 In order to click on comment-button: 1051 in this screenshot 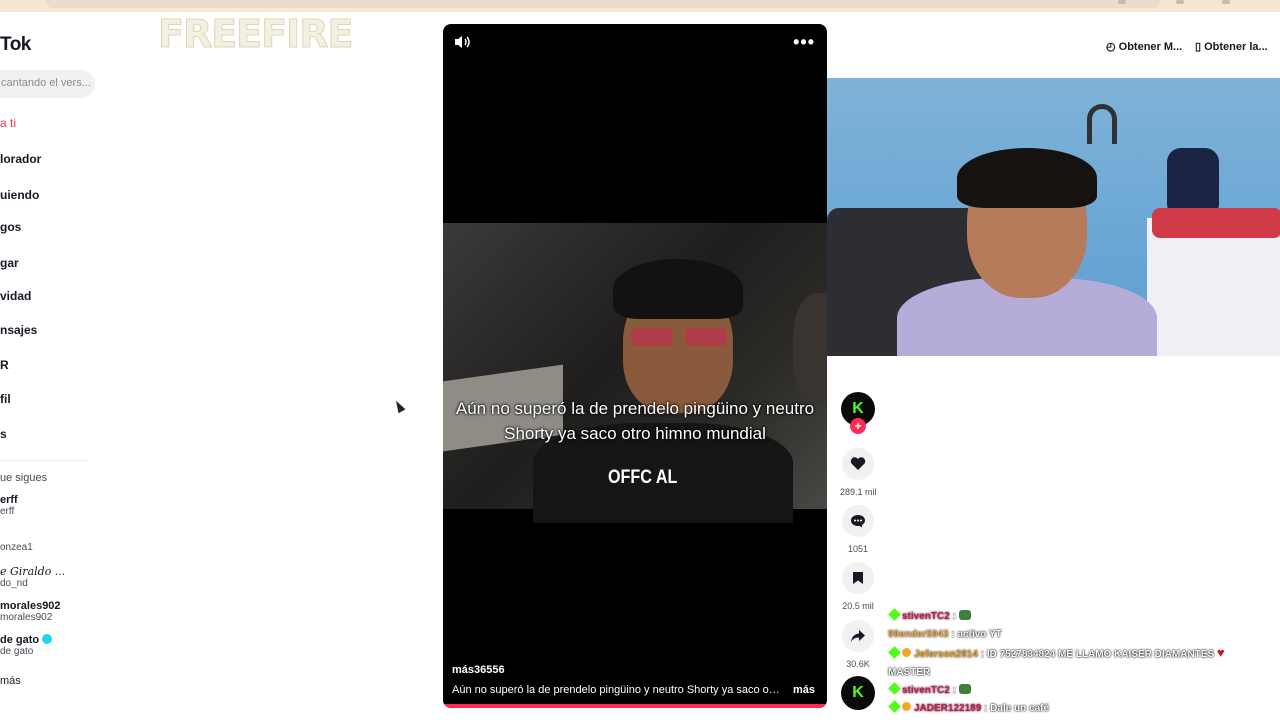, I will do `click(858, 529)`.